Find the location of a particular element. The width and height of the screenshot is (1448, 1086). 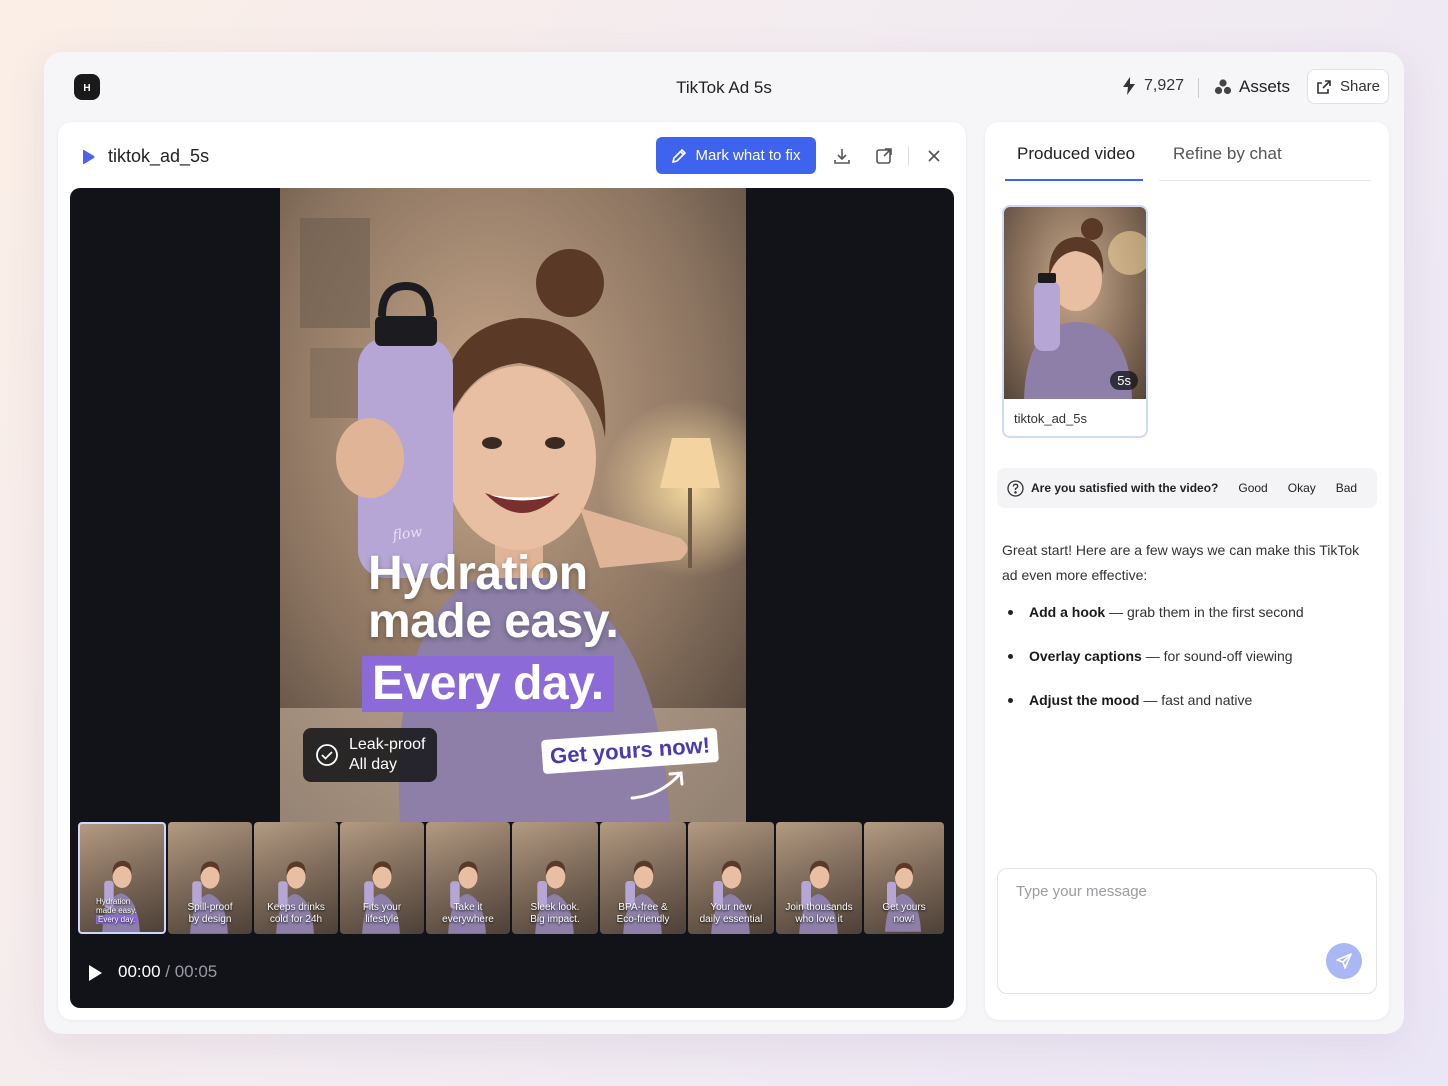

thumbnail-caption-line: Join thousands is located at coordinates (819, 907).